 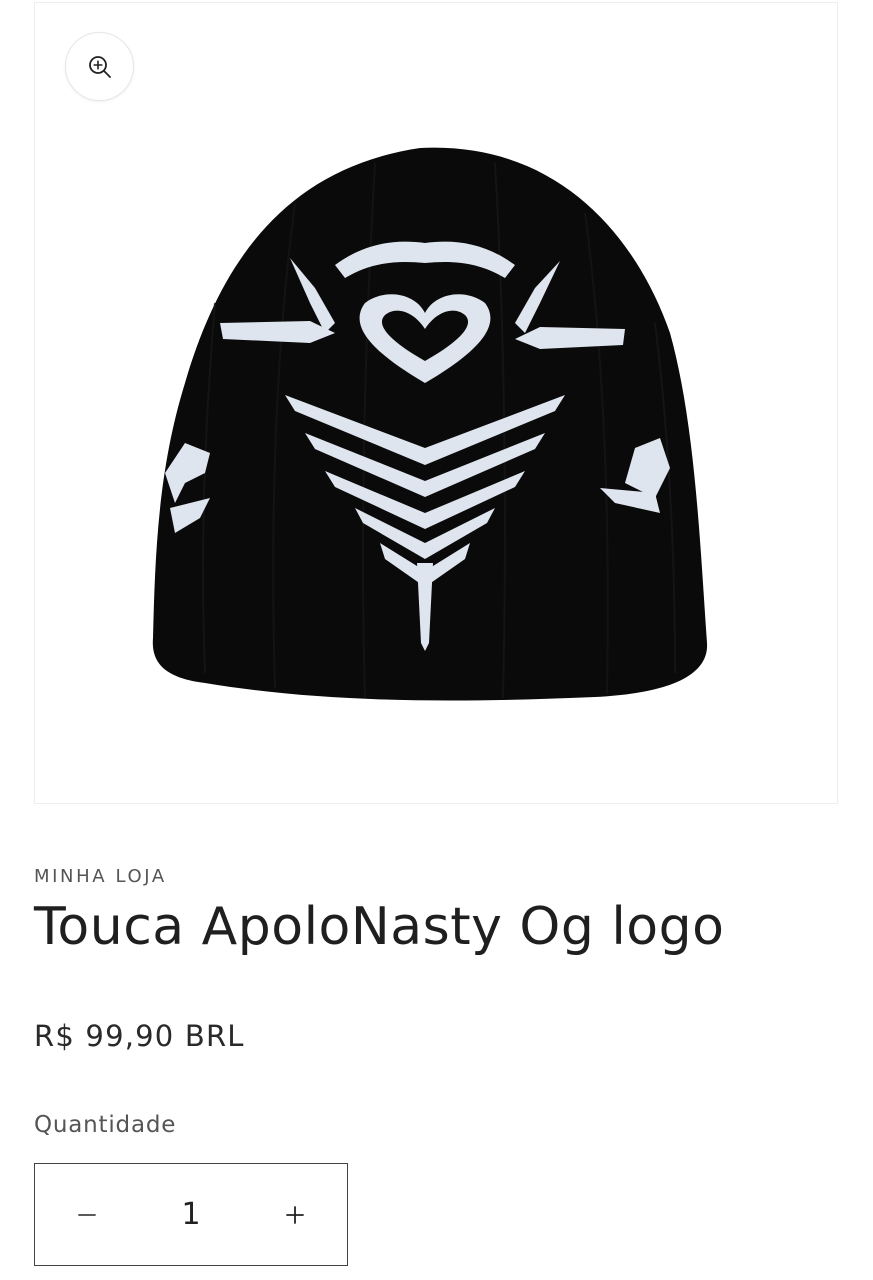 What do you see at coordinates (105, 1125) in the screenshot?
I see `quantity-label: Quantidade` at bounding box center [105, 1125].